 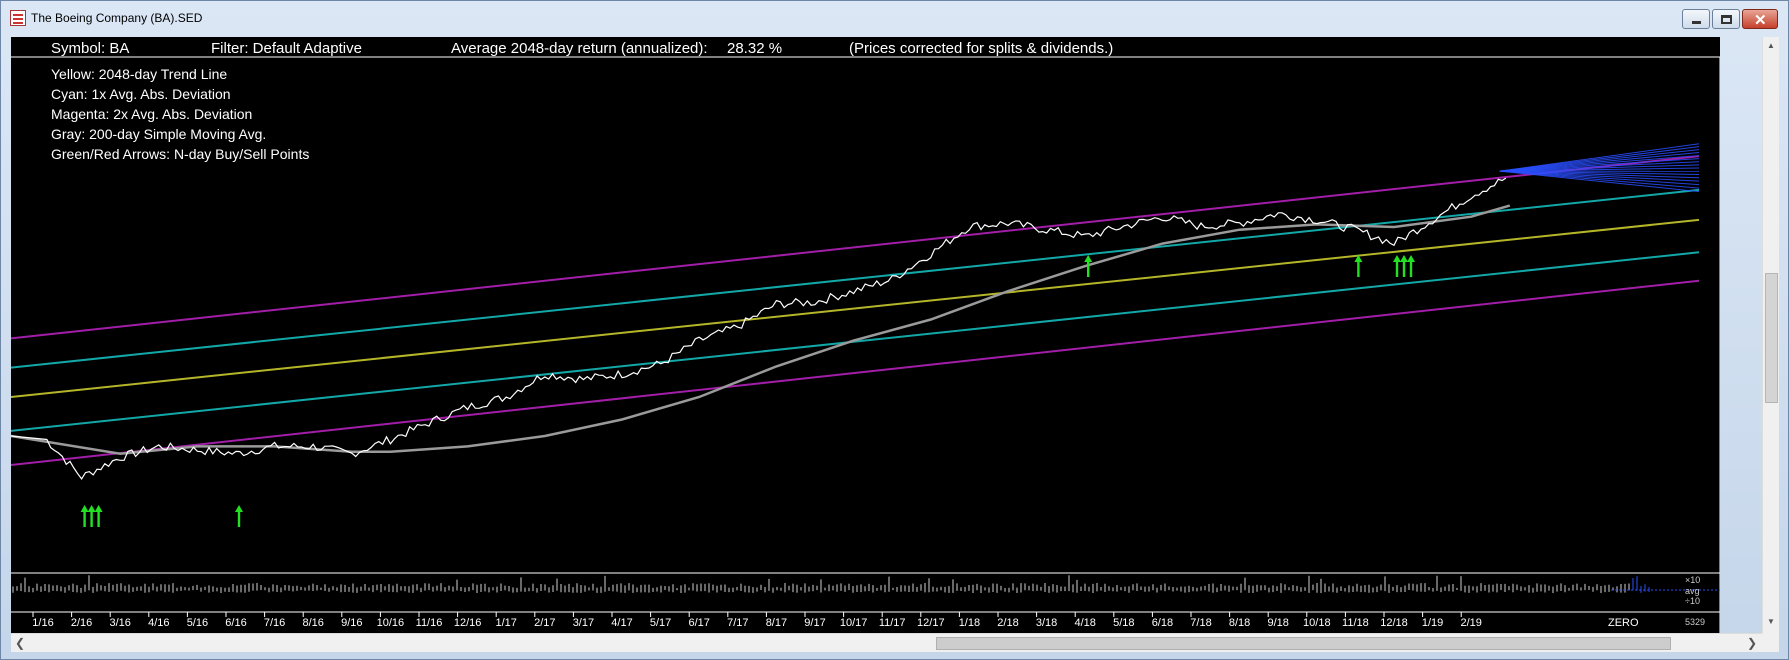 I want to click on x-tick-label: 2/19, so click(x=1470, y=623).